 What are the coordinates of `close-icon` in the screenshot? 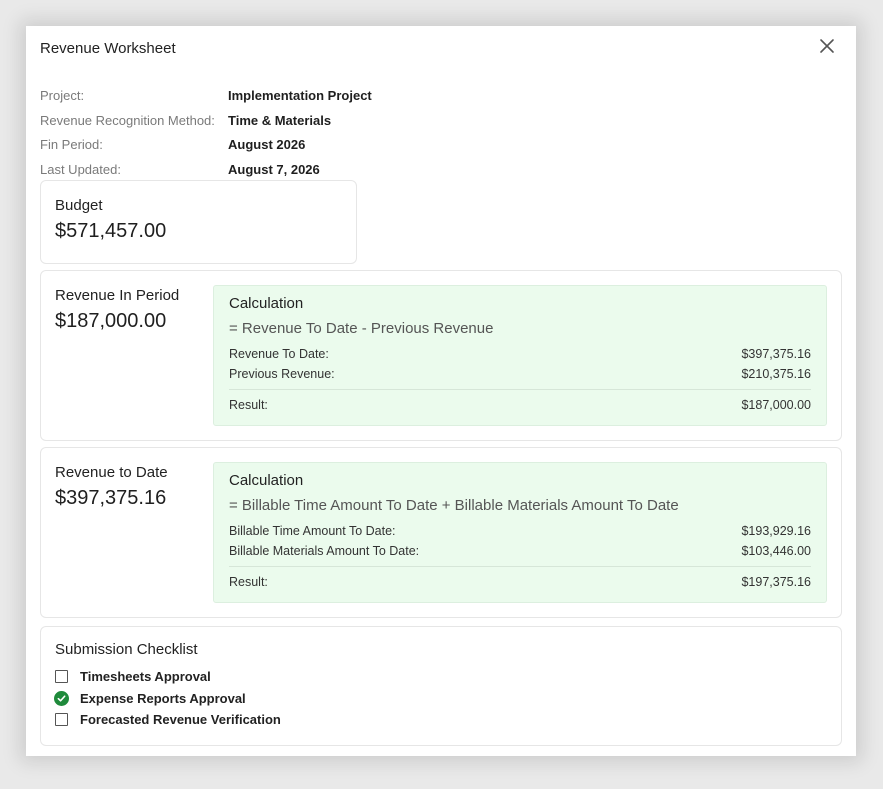 It's located at (827, 46).